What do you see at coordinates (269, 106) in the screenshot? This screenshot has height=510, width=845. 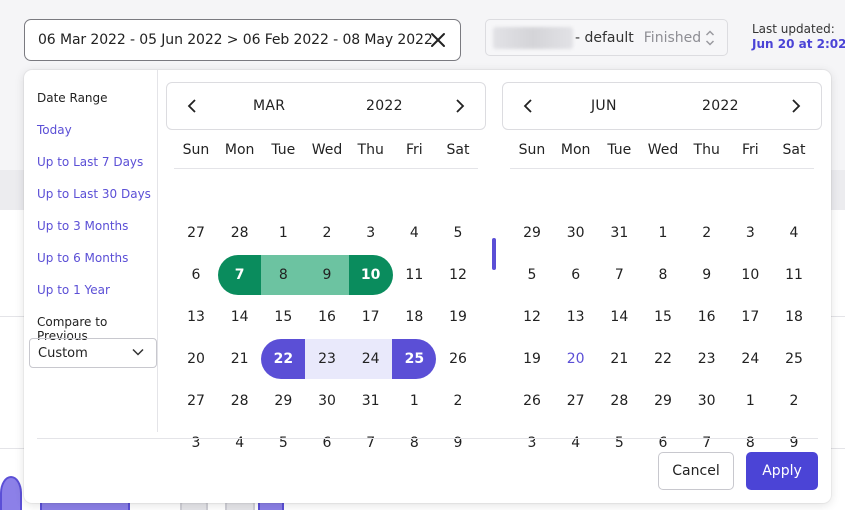 I see `calendar-month-left: MAR` at bounding box center [269, 106].